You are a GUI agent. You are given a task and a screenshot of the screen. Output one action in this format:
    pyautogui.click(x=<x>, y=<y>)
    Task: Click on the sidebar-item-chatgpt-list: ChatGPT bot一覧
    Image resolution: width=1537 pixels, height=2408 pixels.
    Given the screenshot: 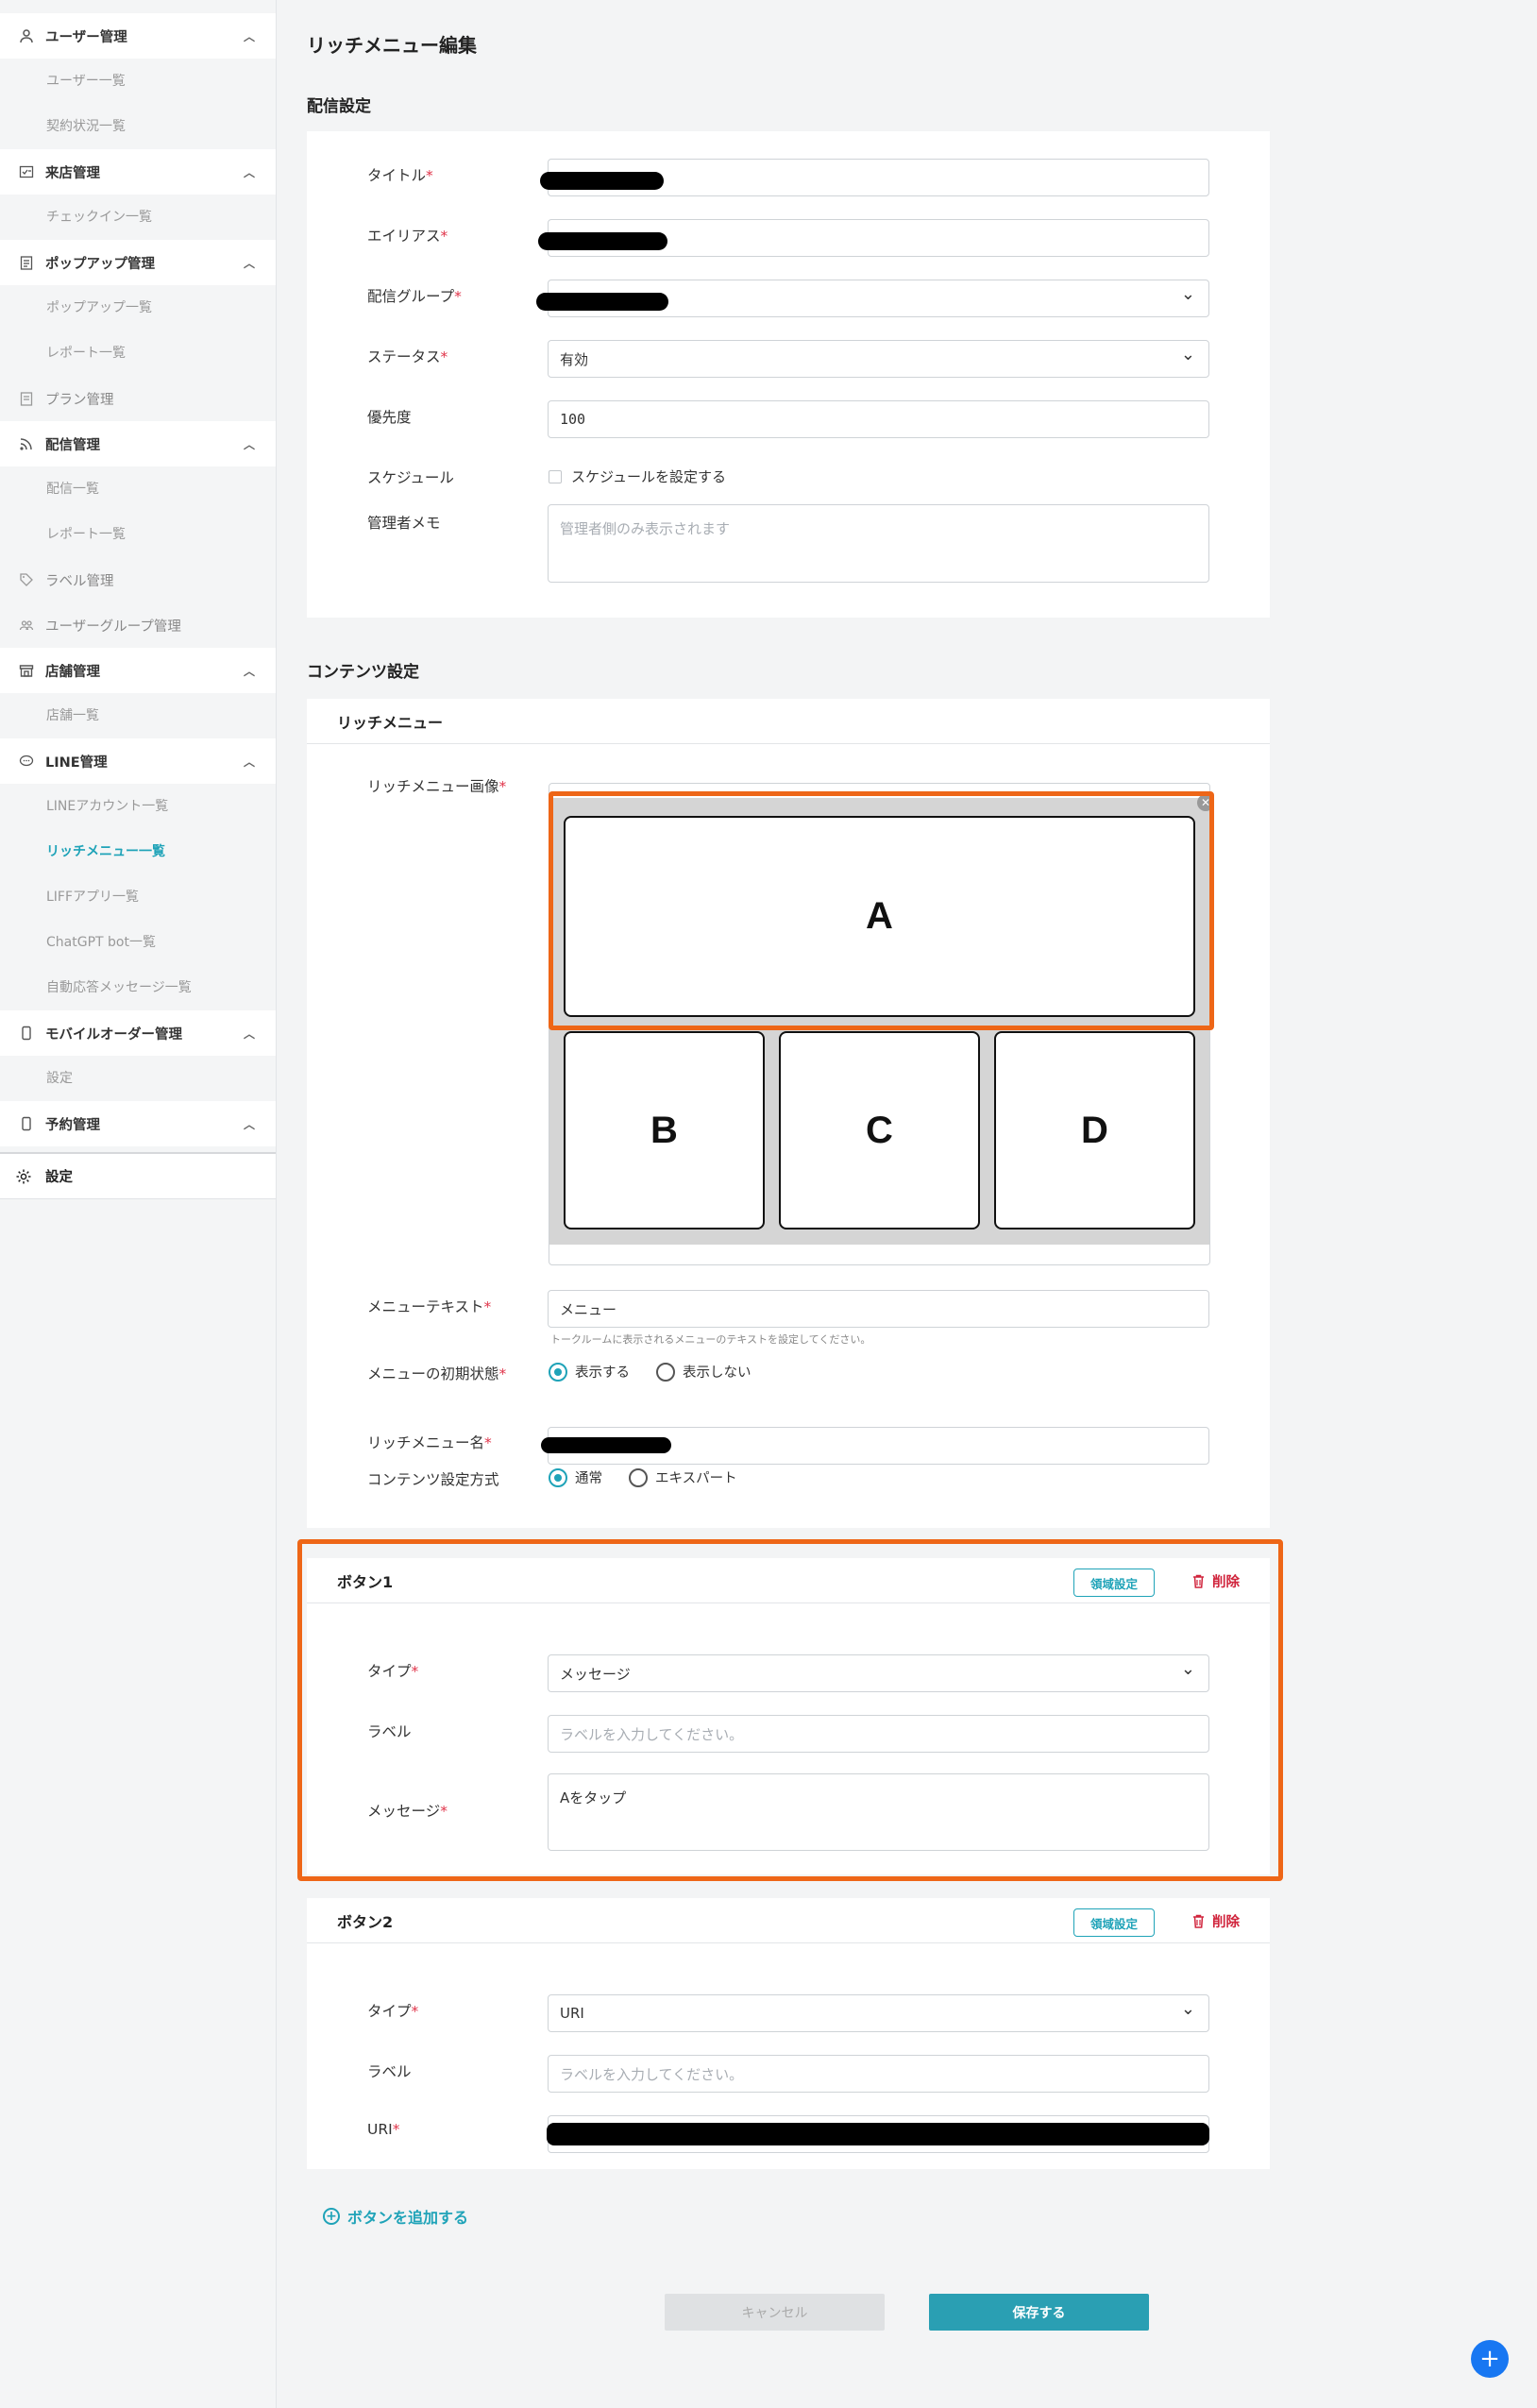 What is the action you would take?
    pyautogui.click(x=138, y=942)
    